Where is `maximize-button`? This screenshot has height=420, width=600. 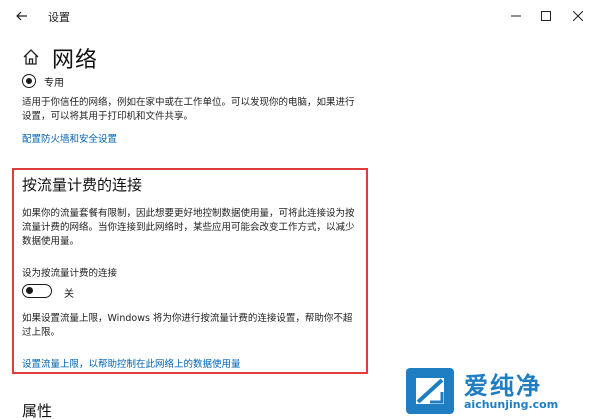 maximize-button is located at coordinates (546, 16).